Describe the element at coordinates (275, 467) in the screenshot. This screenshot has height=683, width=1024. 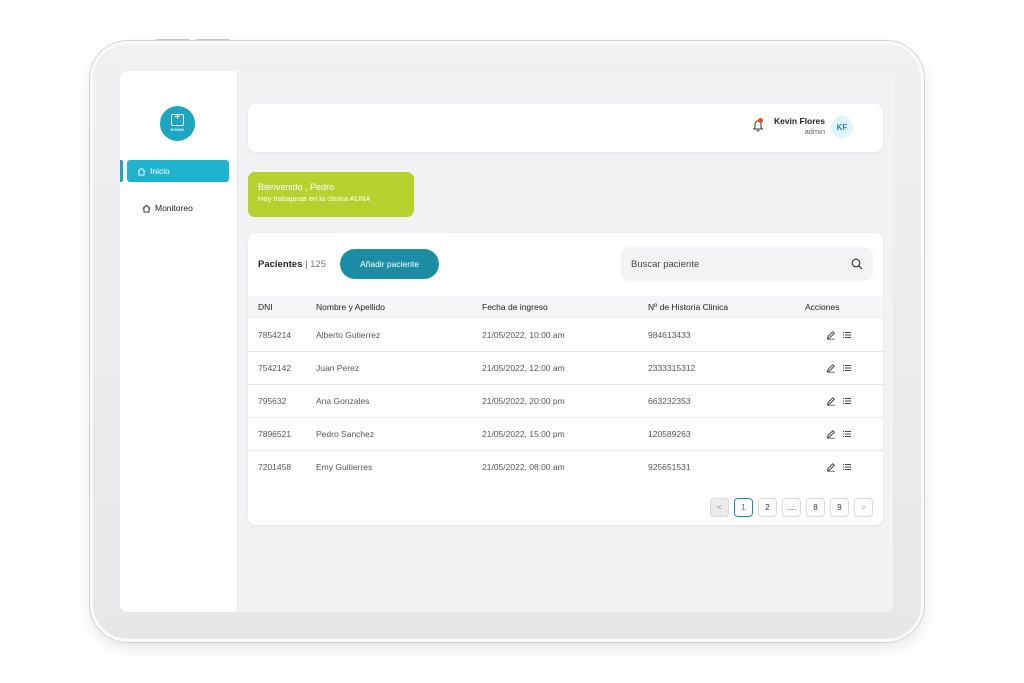
I see `cell-dni: 7201458` at that location.